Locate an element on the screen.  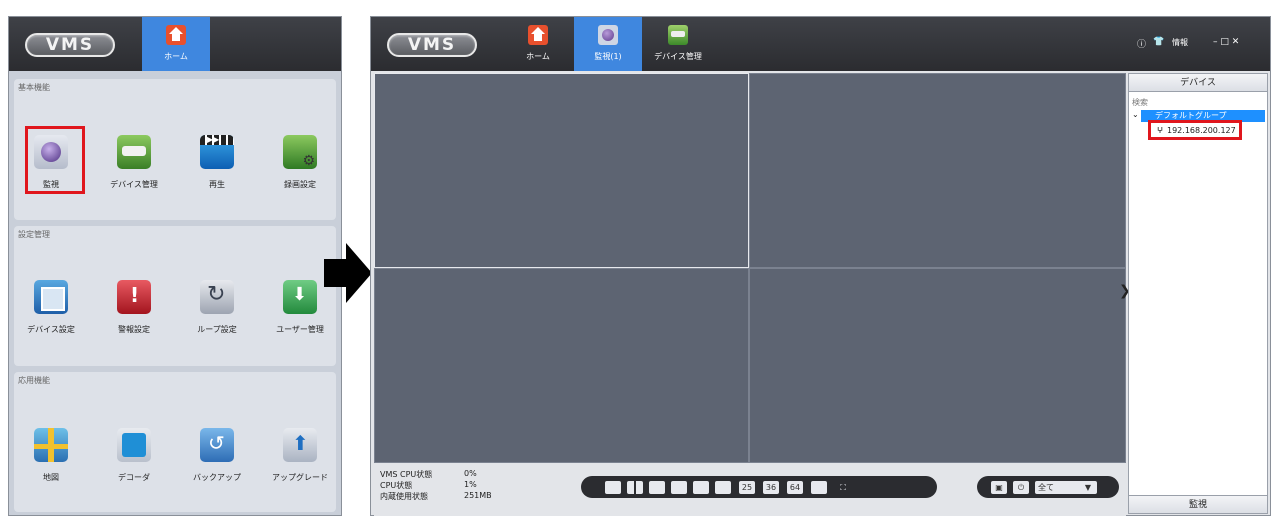
layout-4-icon is located at coordinates (635, 487).